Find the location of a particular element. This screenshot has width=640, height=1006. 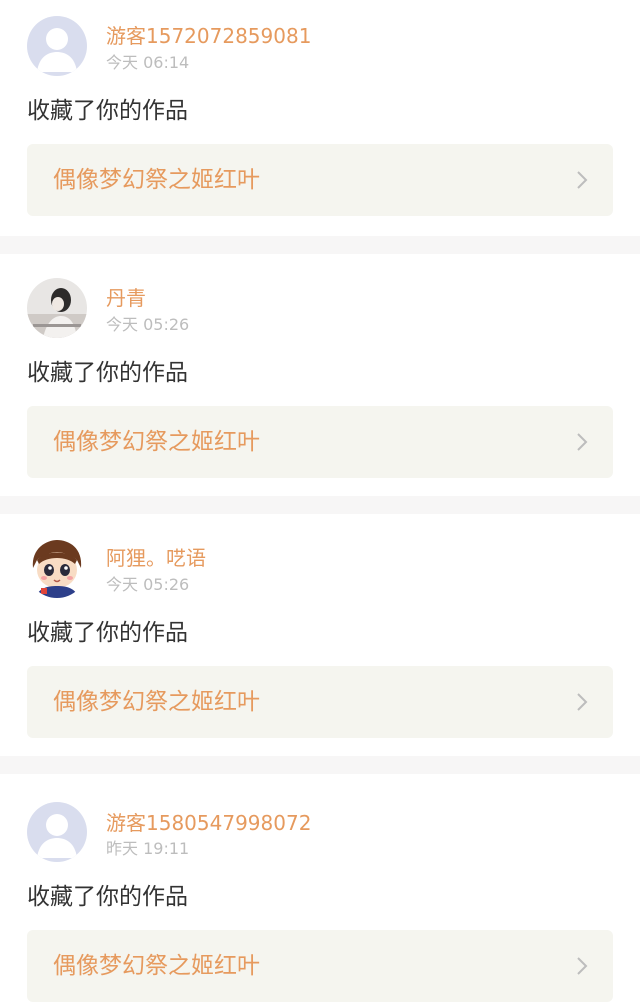

photo-avatar-icon is located at coordinates (57, 308).